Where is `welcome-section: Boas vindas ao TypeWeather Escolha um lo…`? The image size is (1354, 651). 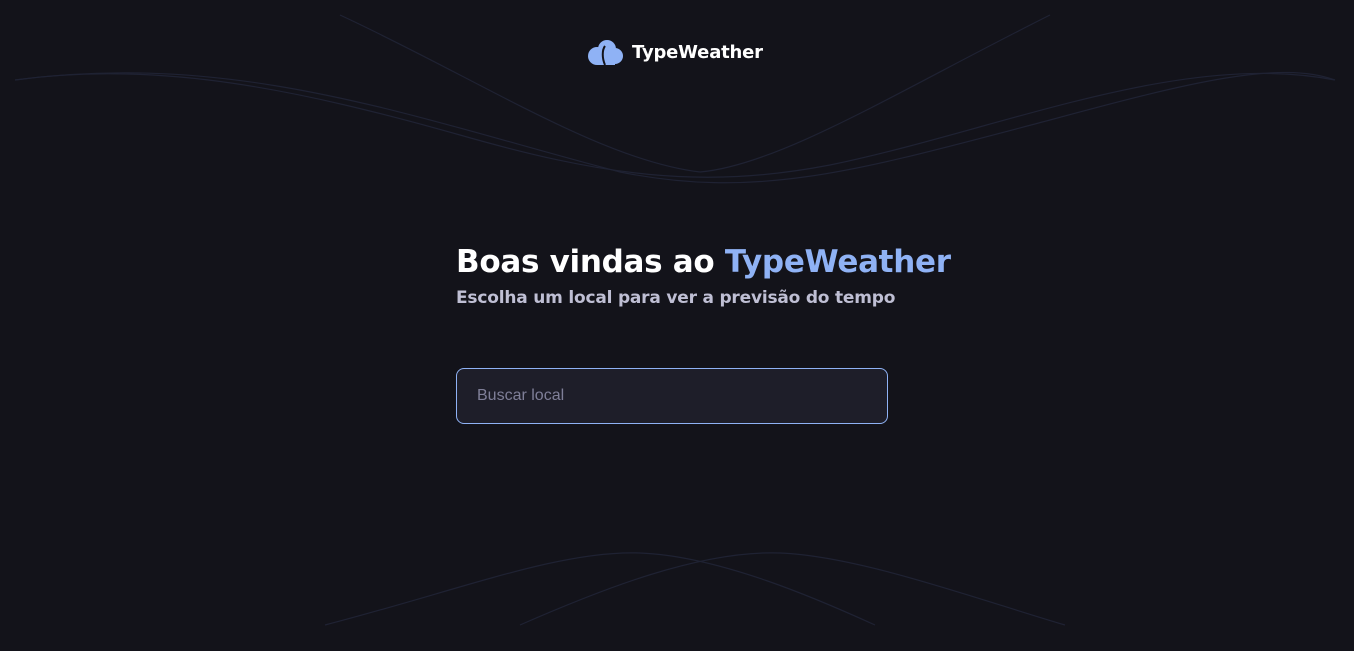 welcome-section: Boas vindas ao TypeWeather Escolha um lo… is located at coordinates (703, 274).